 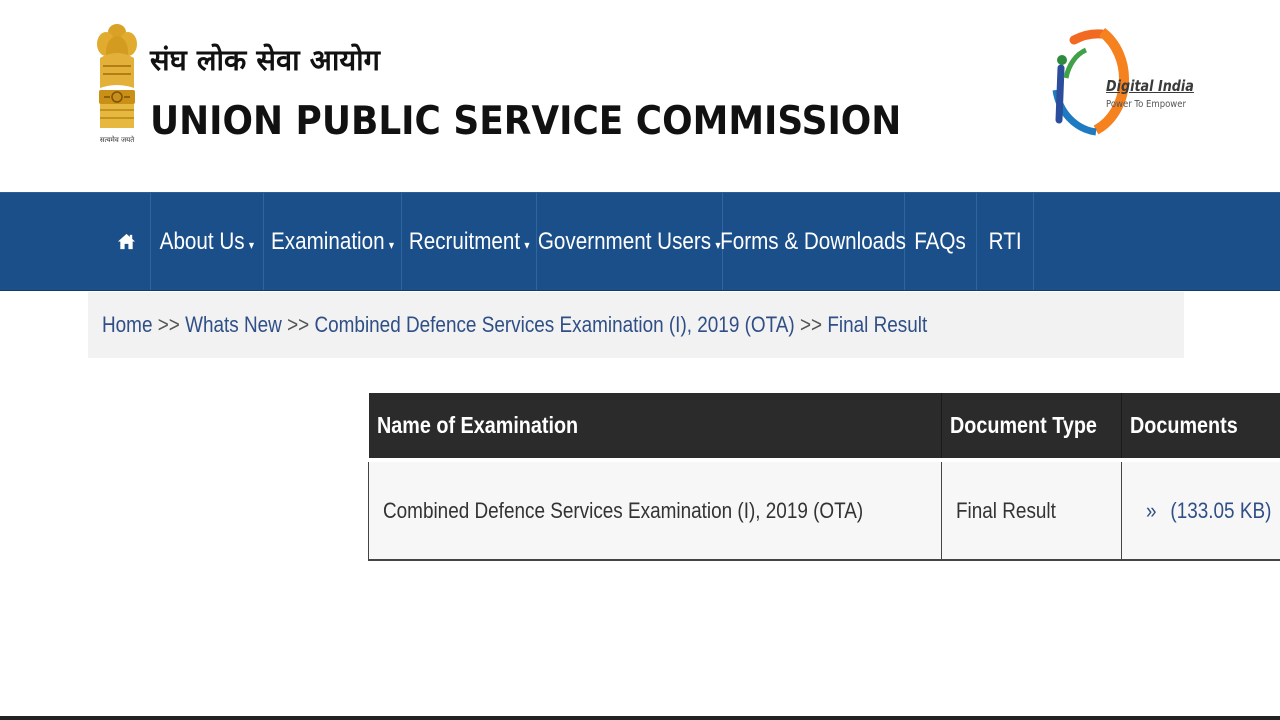 I want to click on nav-forms-downloads-label: Forms & Downloads, so click(x=813, y=241).